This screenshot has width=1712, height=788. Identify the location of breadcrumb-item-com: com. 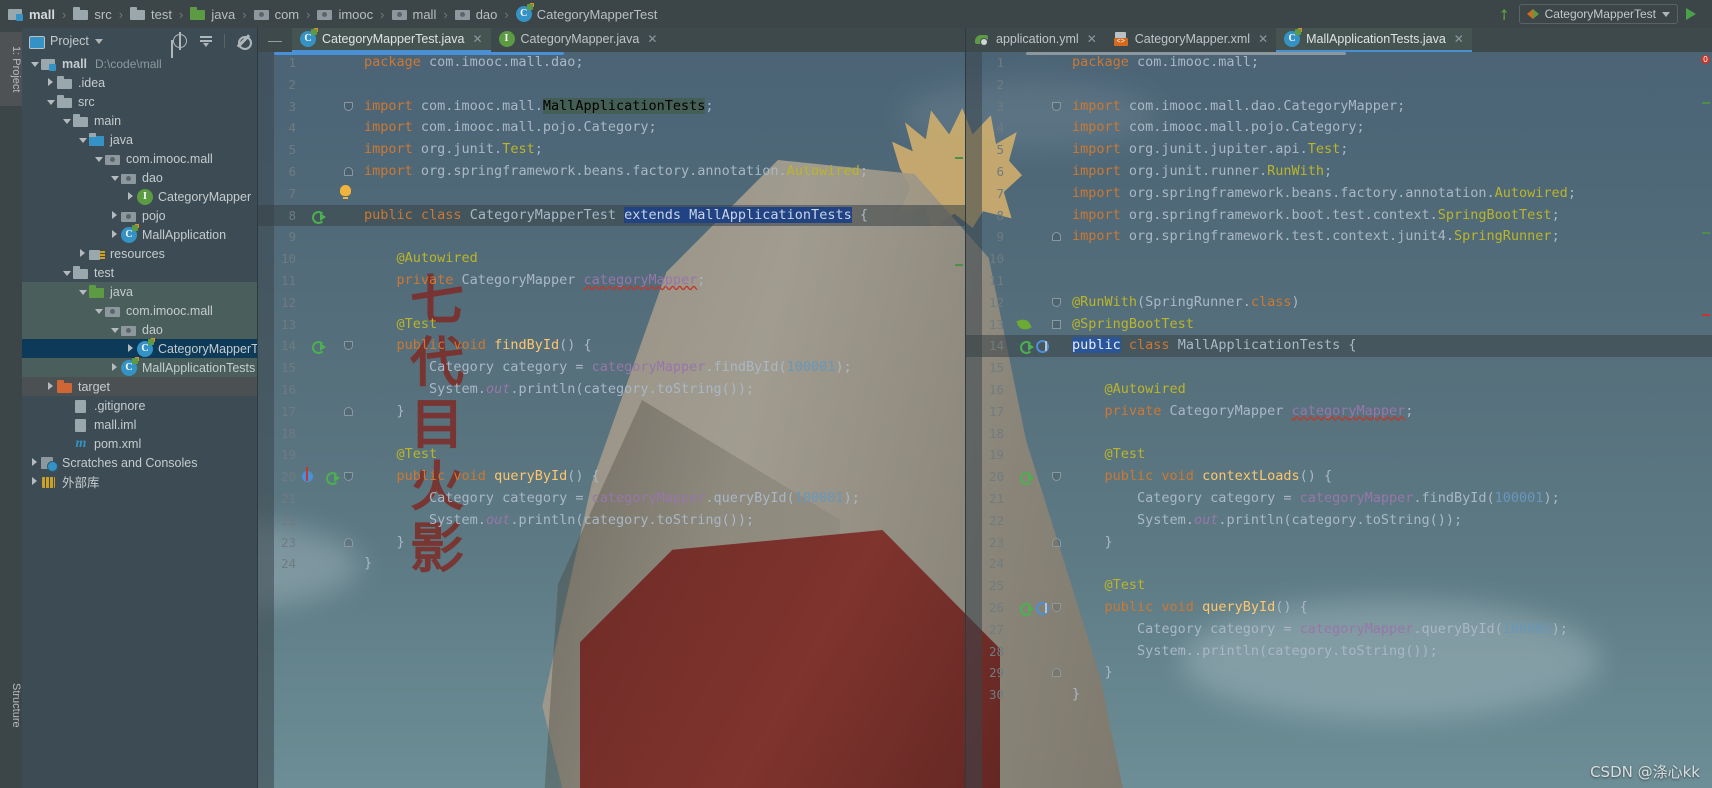
(277, 14).